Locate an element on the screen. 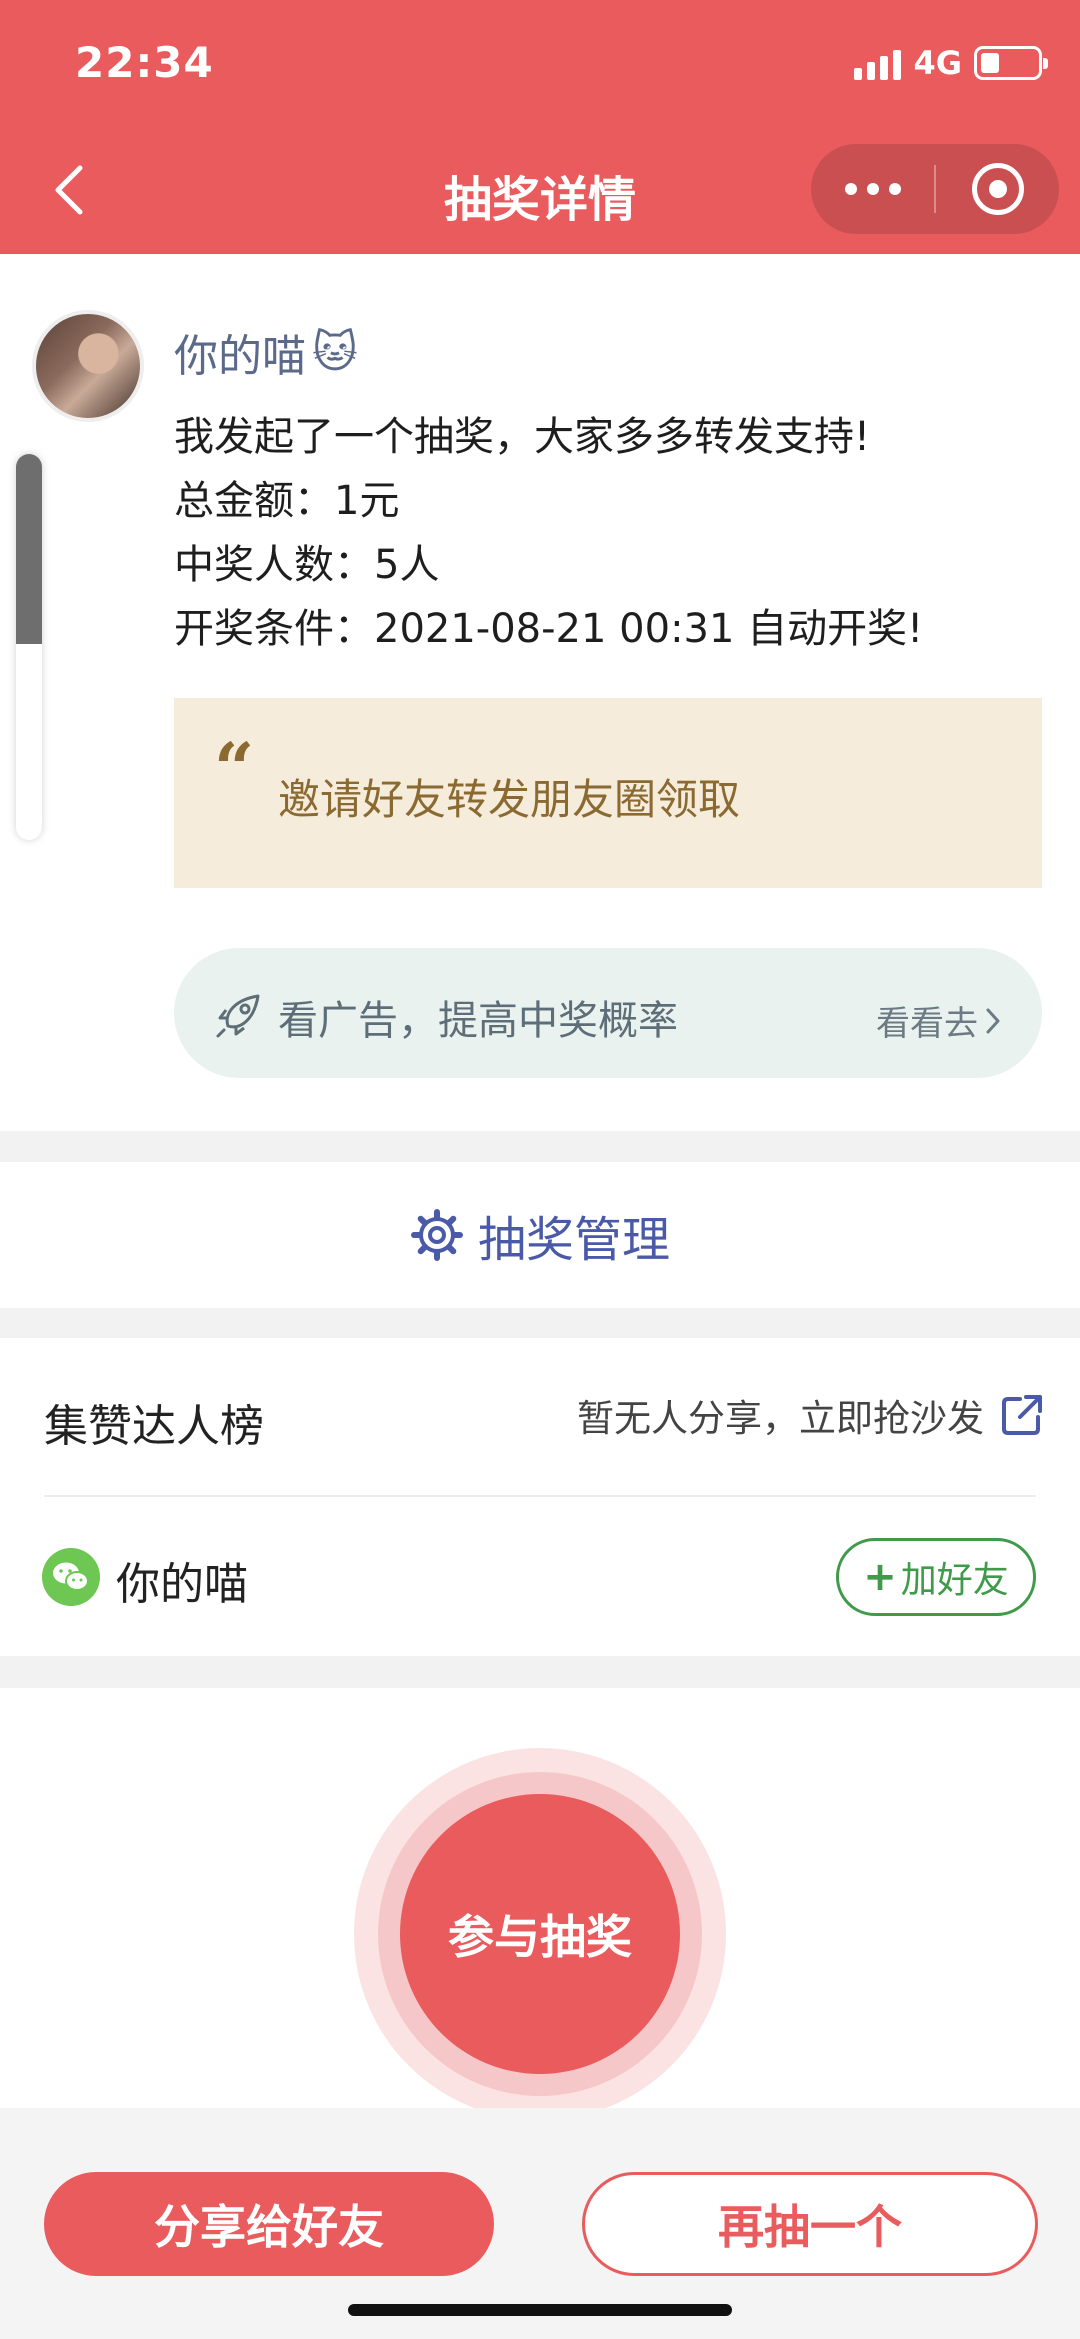  leaderboard-share-link: 暂无人分享，立即抢沙发 is located at coordinates (811, 1415).